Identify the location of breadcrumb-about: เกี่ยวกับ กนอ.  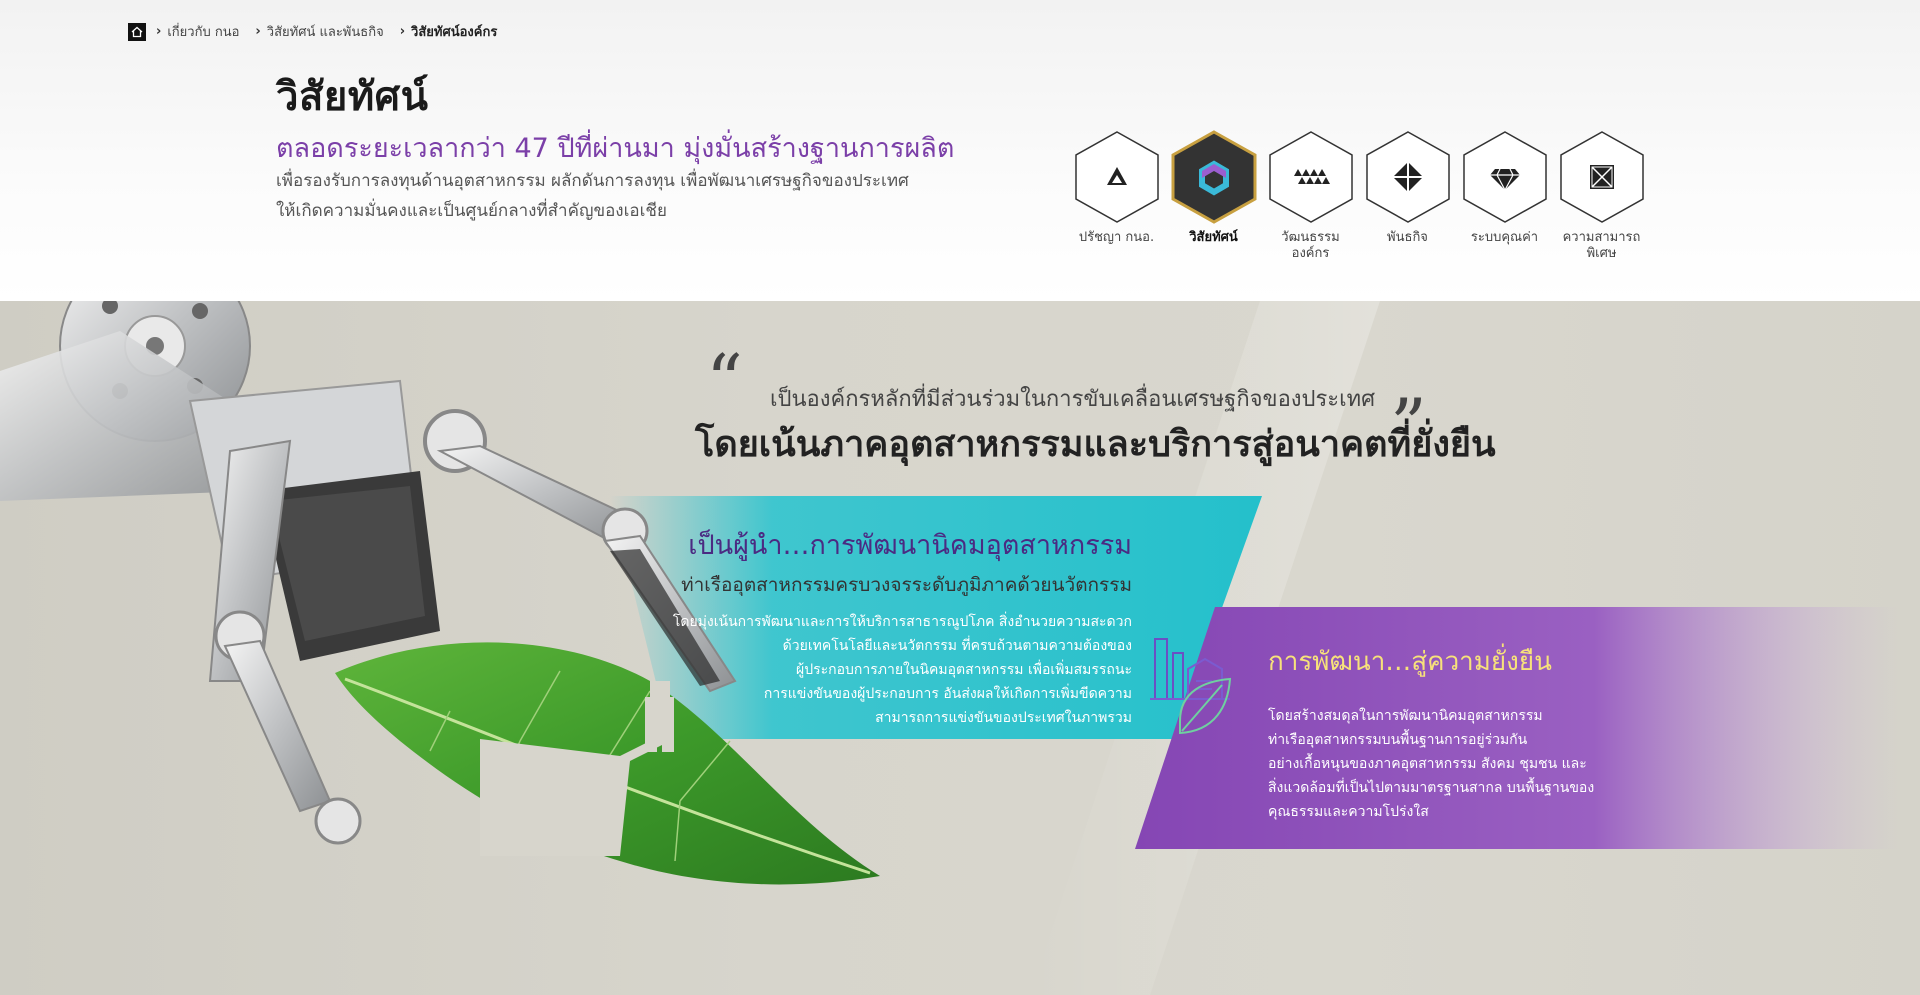
(203, 31).